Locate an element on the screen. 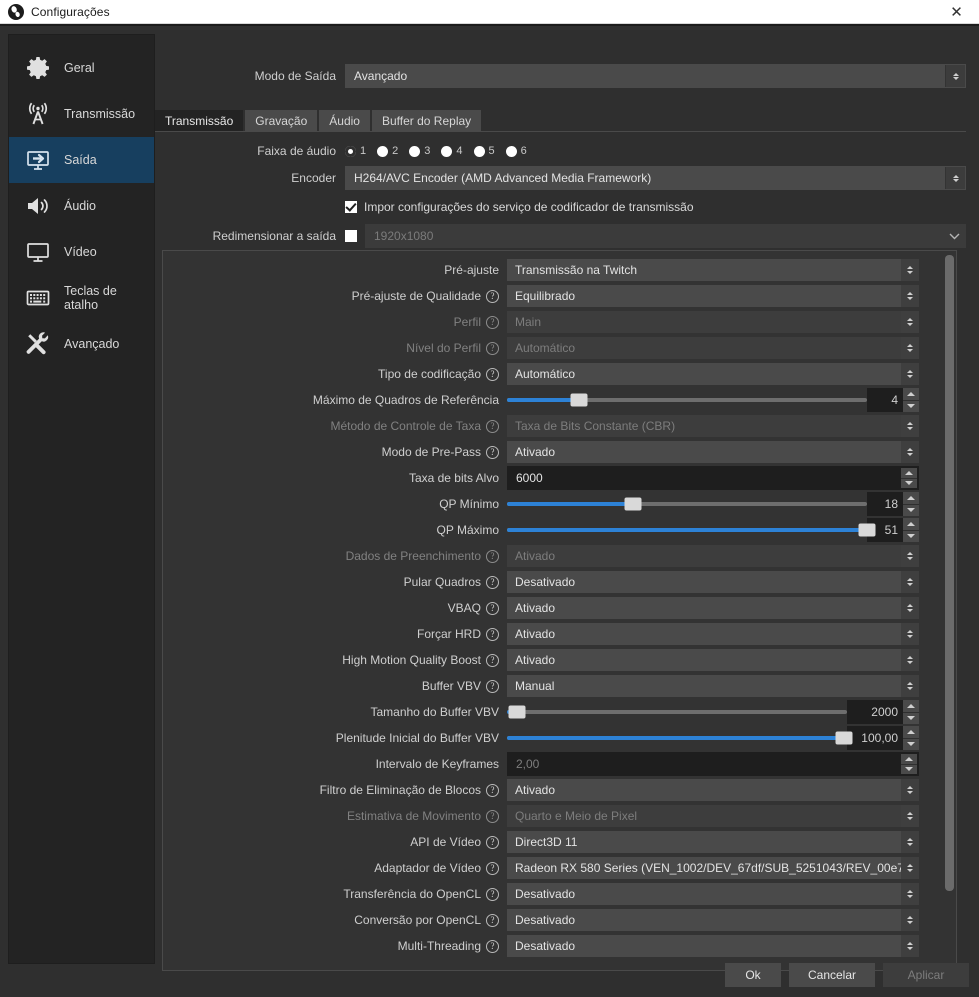 This screenshot has height=997, width=979. output-mode-select: Avançado is located at coordinates (655, 76).